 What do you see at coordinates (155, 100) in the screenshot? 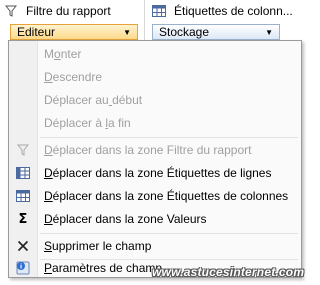
I see `menu-item-deplacer-au-debut: Déplacer au début` at bounding box center [155, 100].